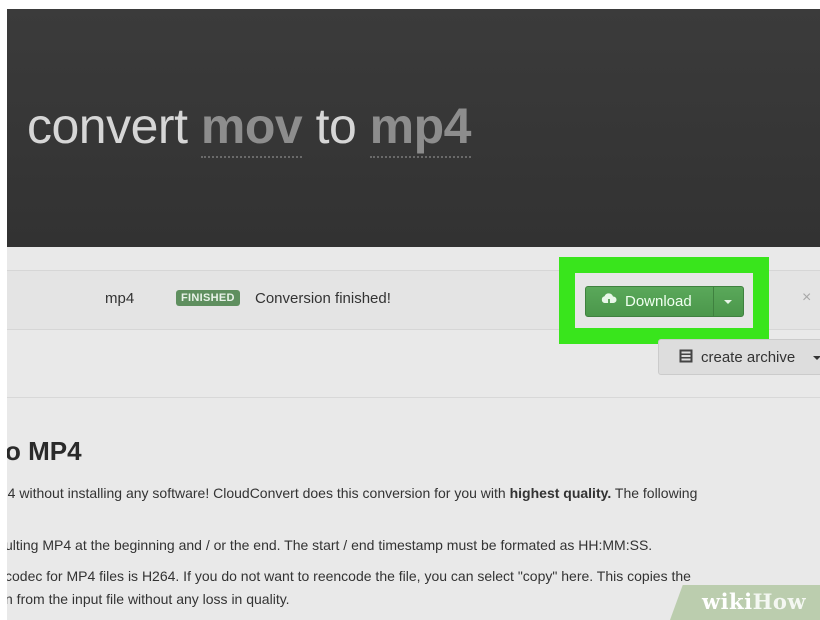  What do you see at coordinates (713, 301) in the screenshot?
I see `button-separator` at bounding box center [713, 301].